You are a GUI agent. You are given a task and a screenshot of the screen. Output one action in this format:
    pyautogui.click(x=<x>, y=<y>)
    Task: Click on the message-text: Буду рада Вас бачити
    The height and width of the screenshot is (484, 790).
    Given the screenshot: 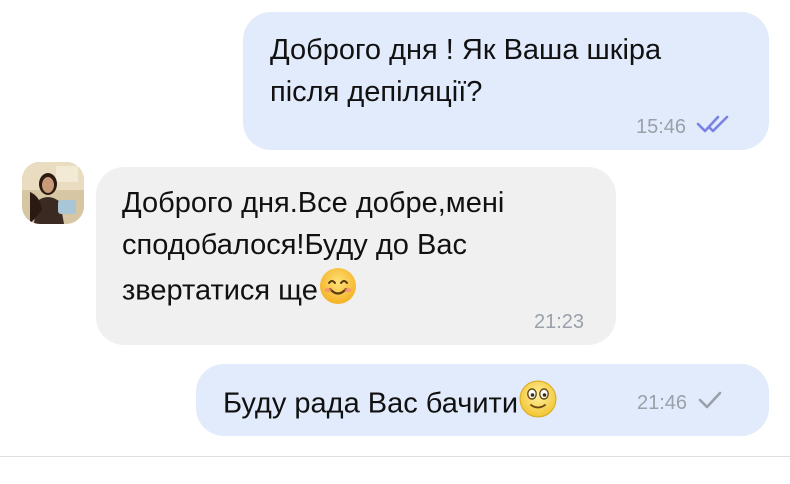 What is the action you would take?
    pyautogui.click(x=390, y=405)
    